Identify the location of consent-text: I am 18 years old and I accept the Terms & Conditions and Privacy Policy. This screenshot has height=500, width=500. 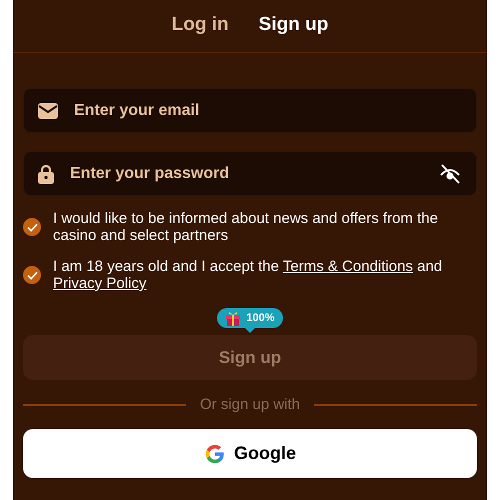
(248, 275).